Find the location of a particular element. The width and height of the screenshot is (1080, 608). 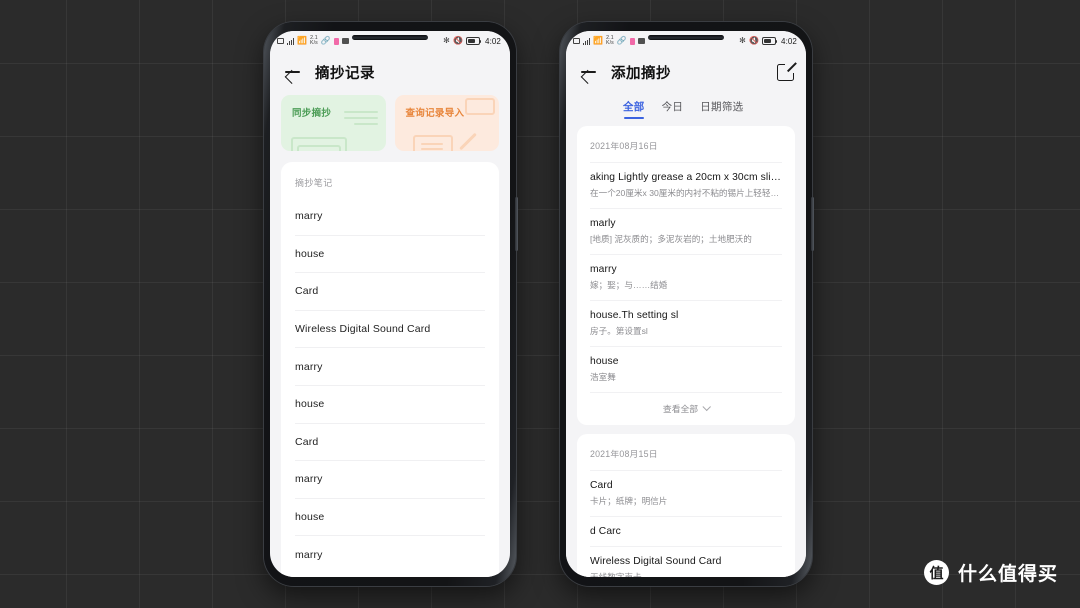

tab-1: 今日 is located at coordinates (673, 109).